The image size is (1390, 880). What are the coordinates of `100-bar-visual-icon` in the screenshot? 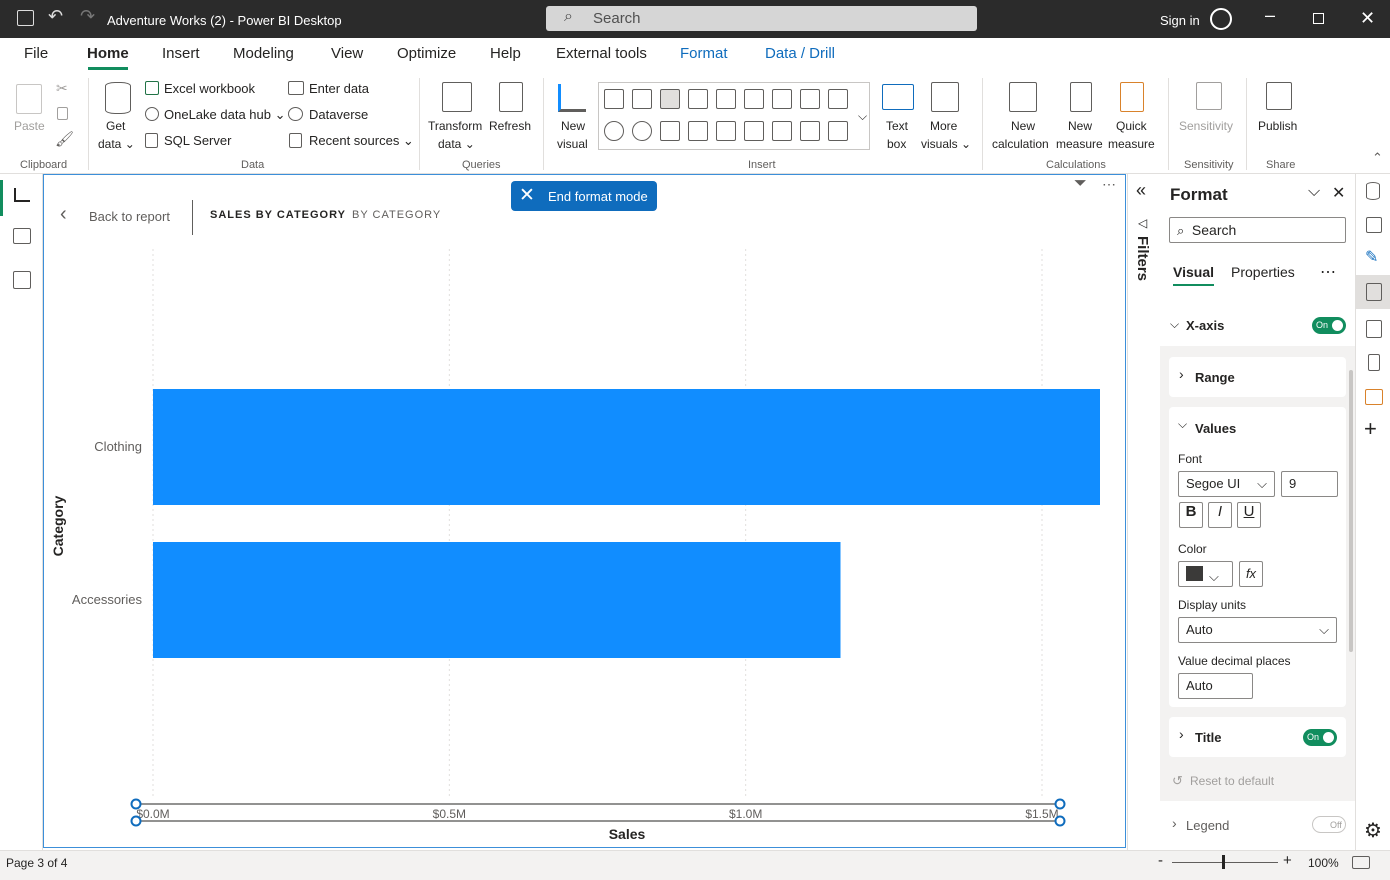 It's located at (726, 99).